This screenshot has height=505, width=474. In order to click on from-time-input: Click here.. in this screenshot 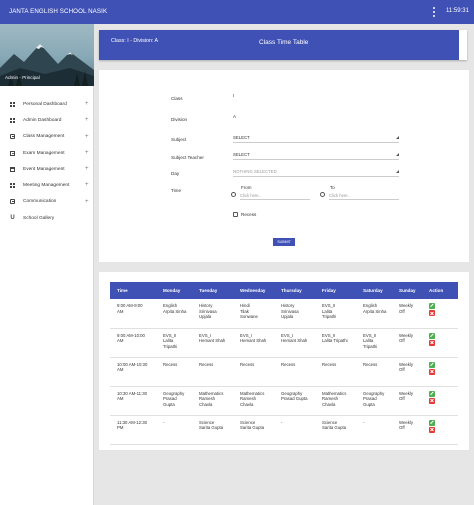, I will do `click(275, 196)`.